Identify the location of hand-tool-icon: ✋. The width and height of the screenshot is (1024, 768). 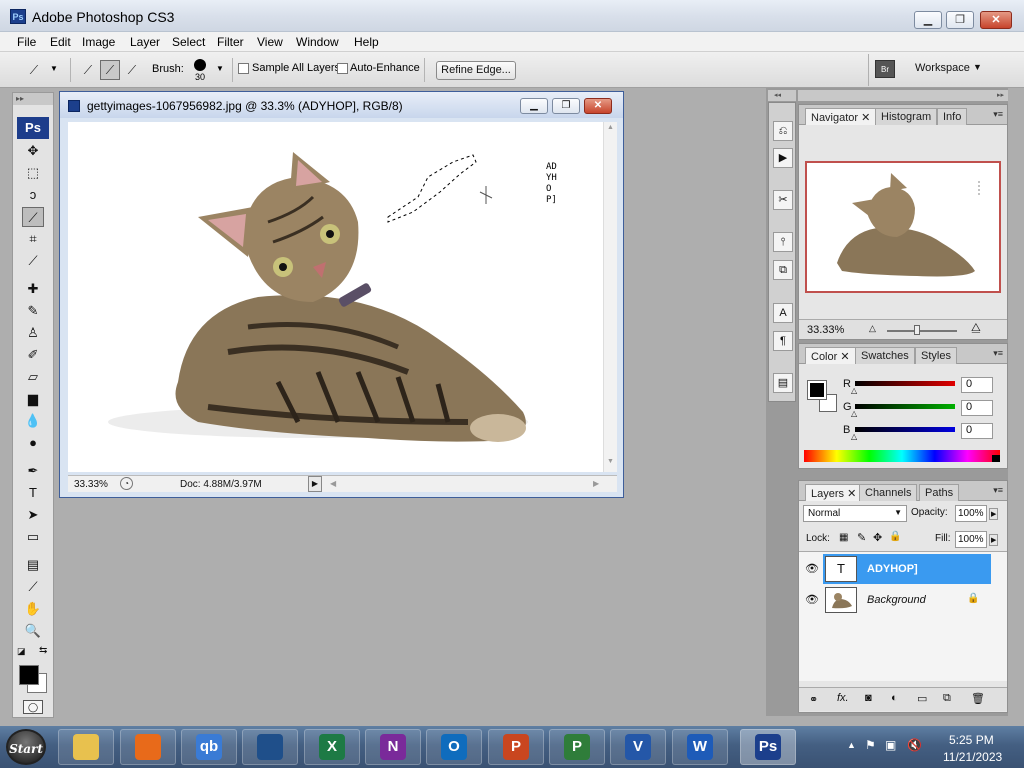
(33, 609).